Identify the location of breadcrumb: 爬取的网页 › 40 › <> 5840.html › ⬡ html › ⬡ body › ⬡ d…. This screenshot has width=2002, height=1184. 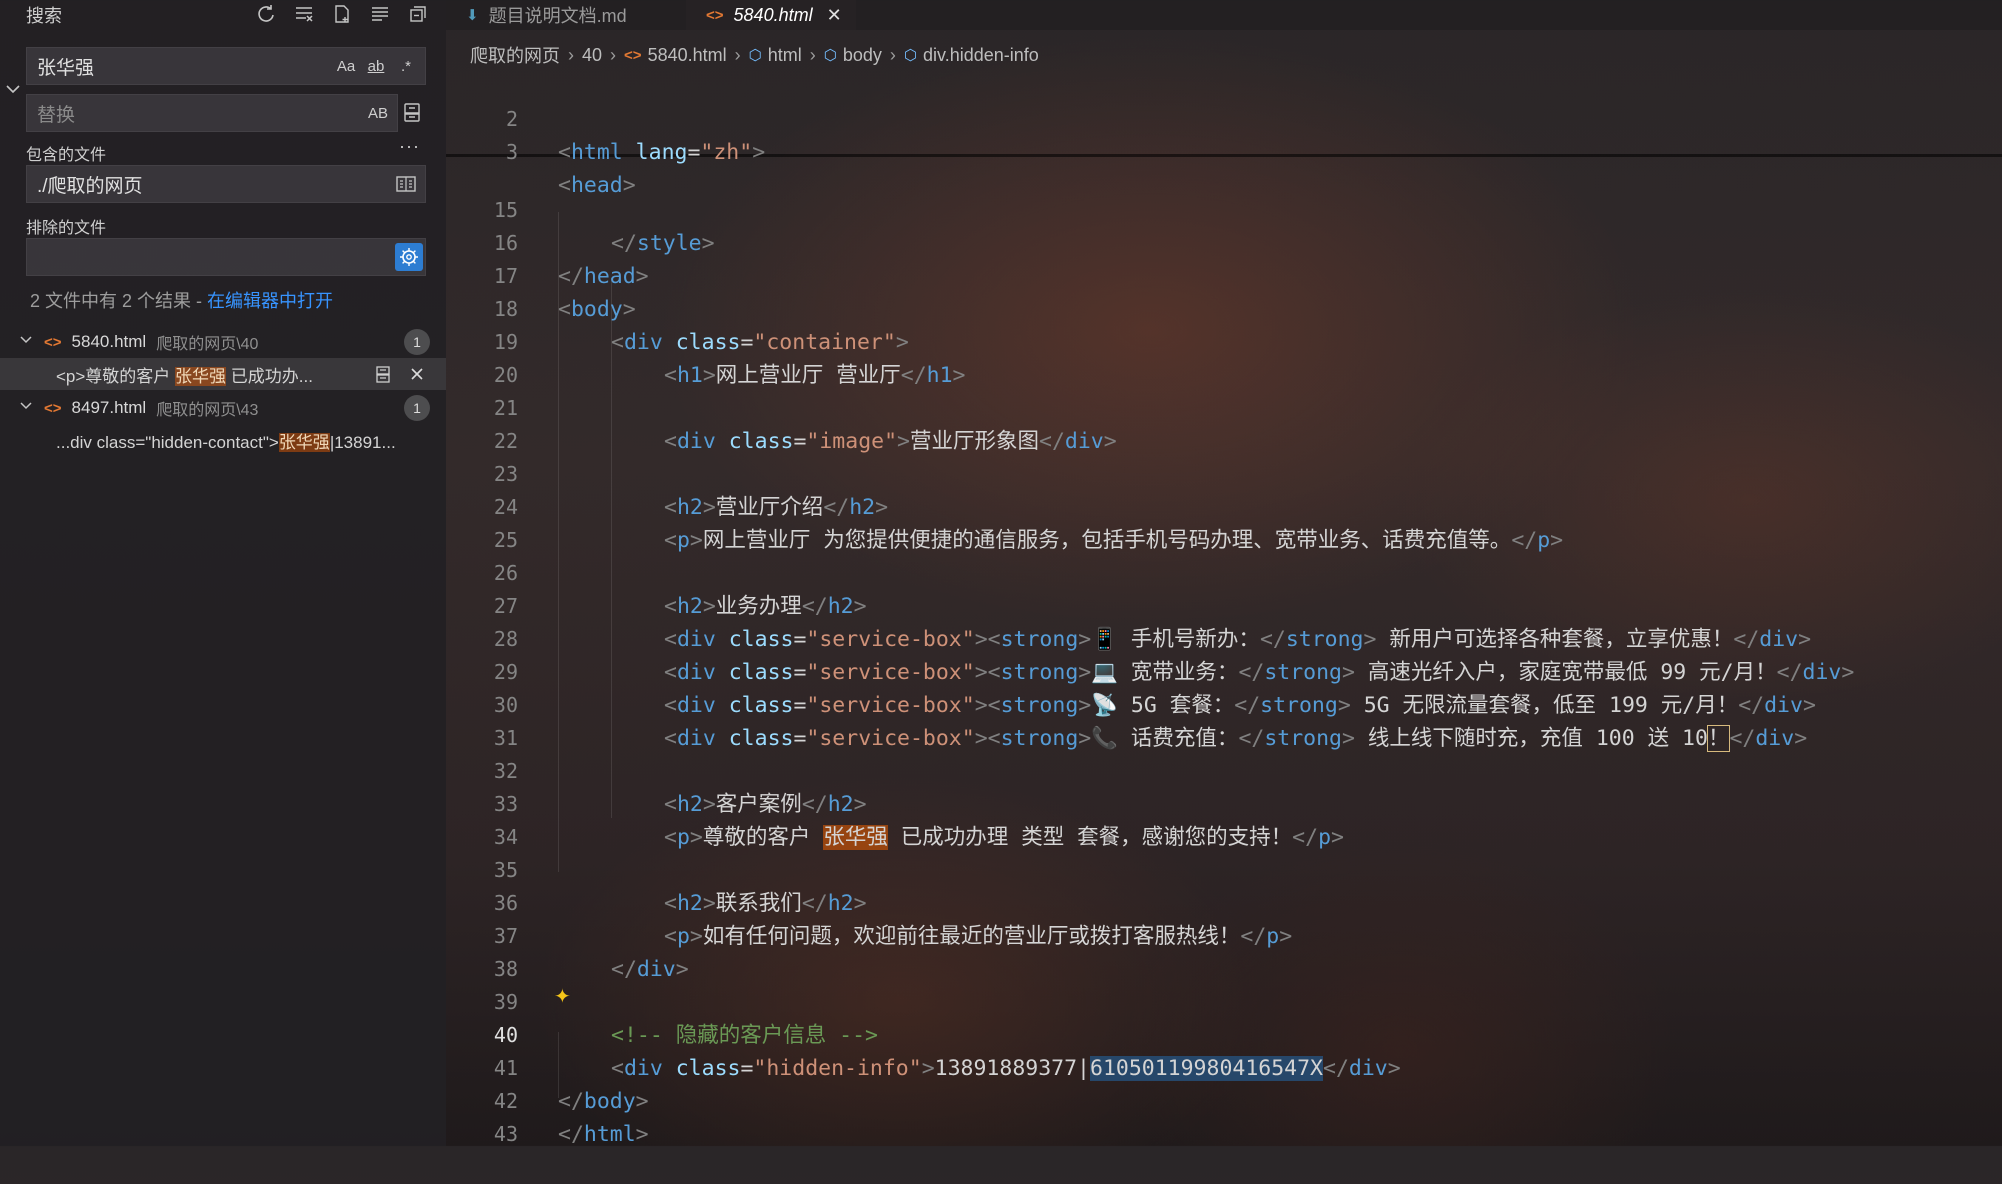
(754, 55).